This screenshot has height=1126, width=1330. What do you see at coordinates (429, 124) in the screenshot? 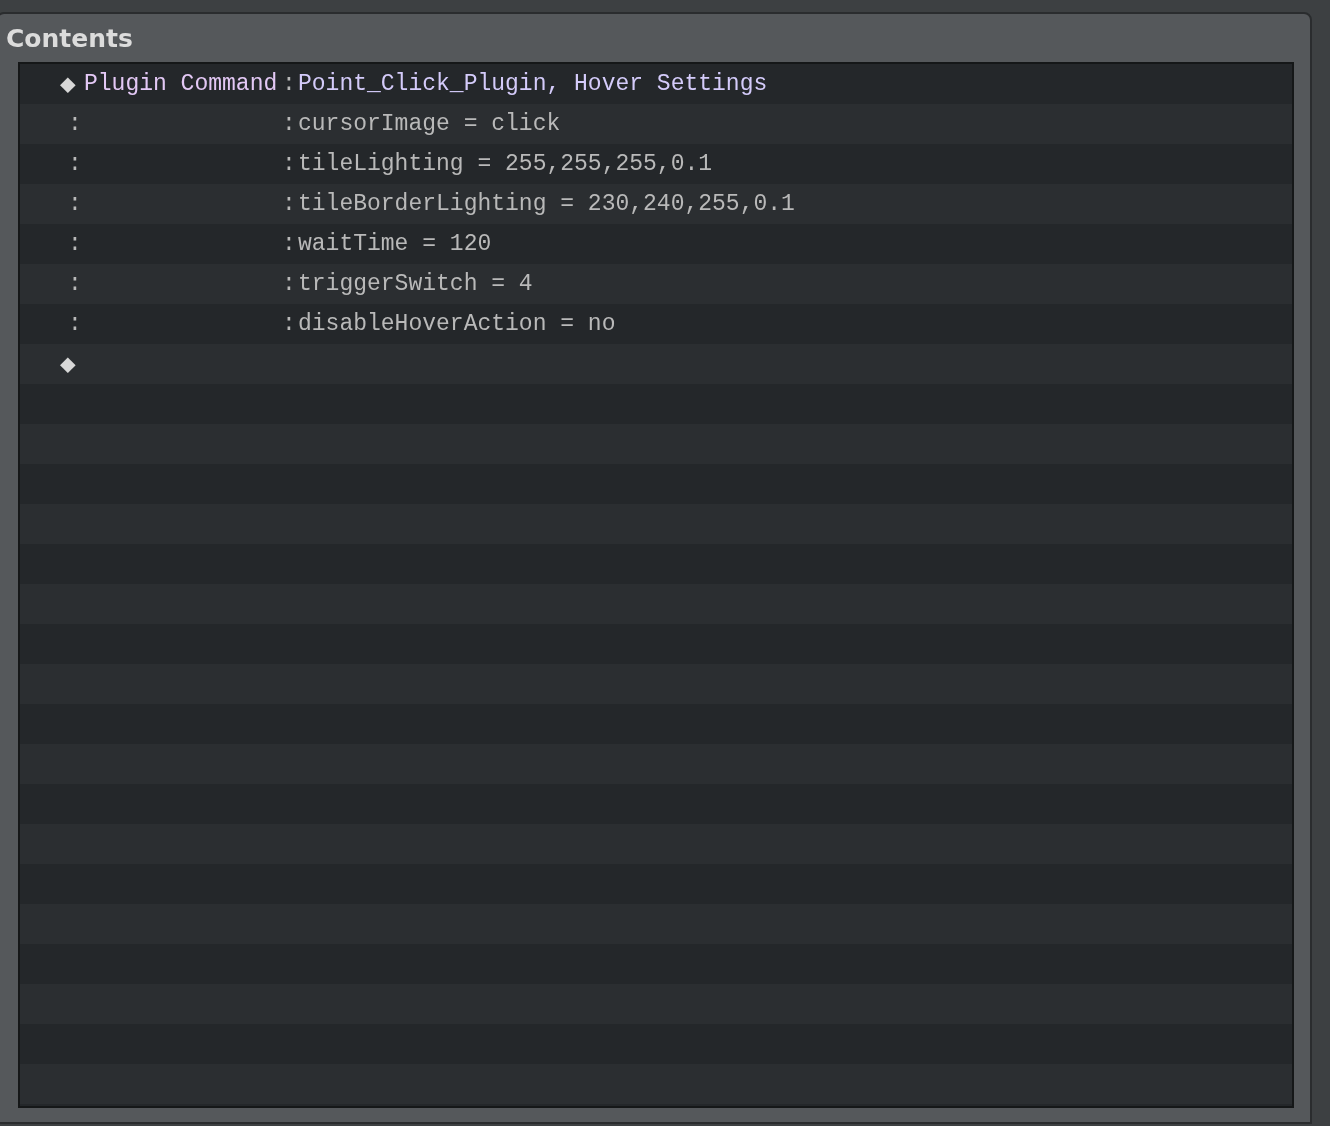
I see `parameter-text: cursorImage = click` at bounding box center [429, 124].